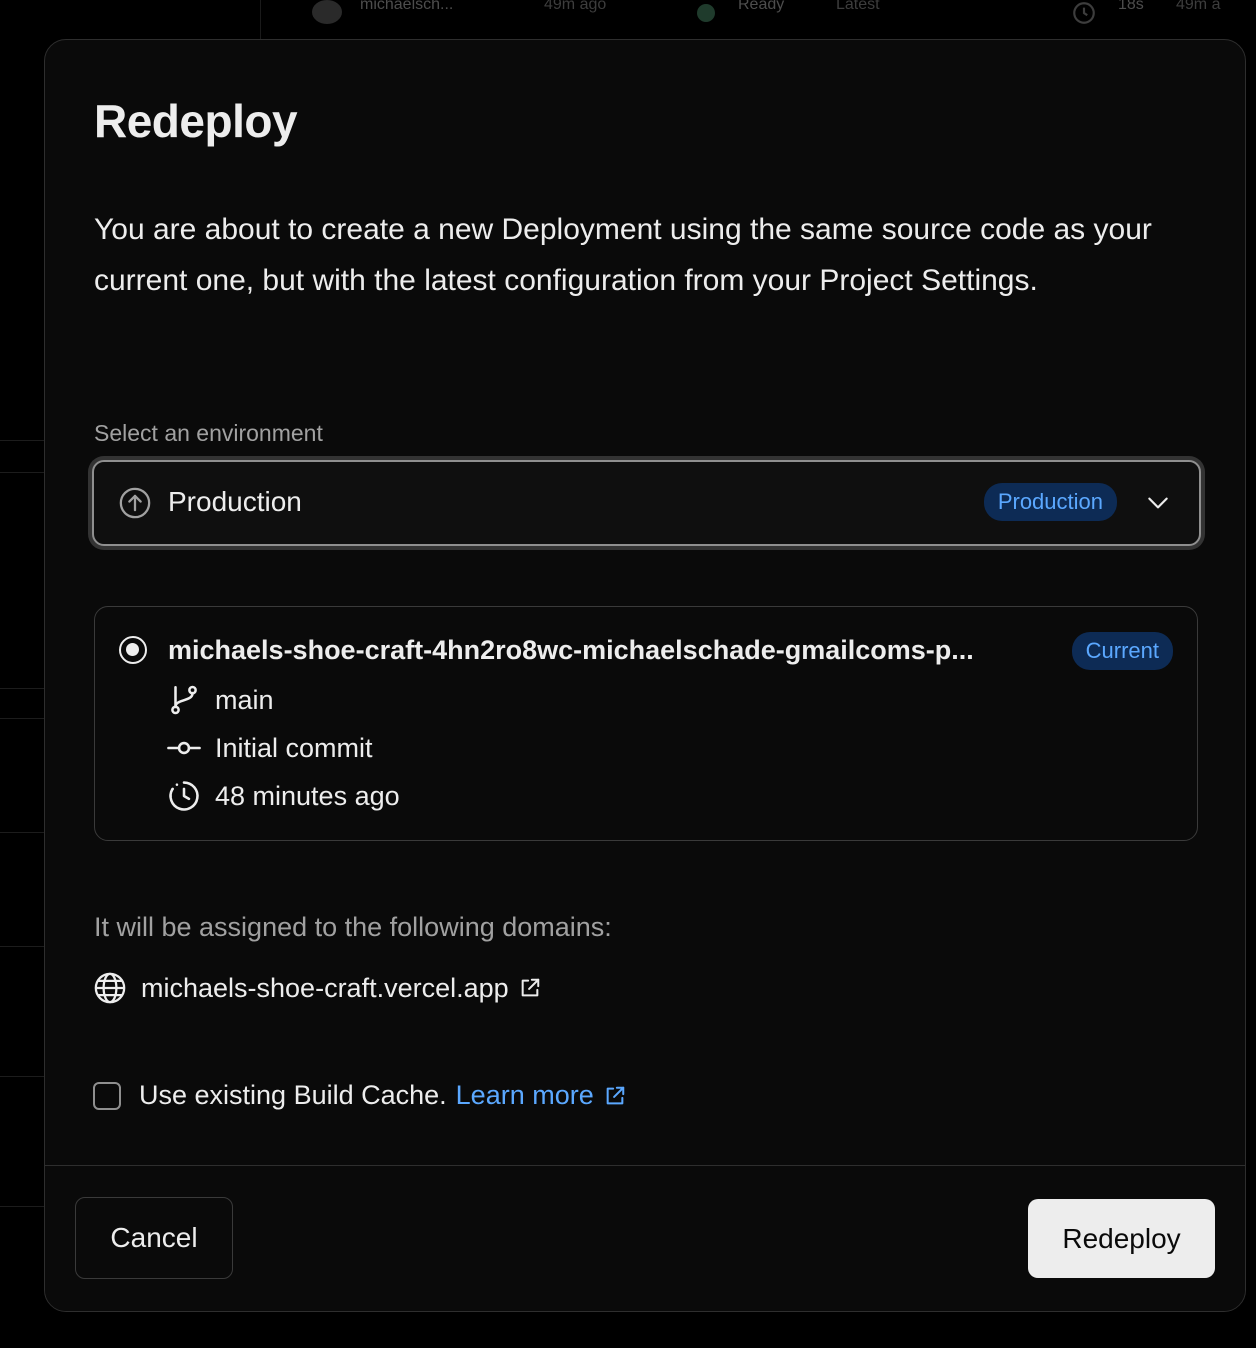  Describe the element at coordinates (294, 747) in the screenshot. I see `commit-message: Initial commit` at that location.